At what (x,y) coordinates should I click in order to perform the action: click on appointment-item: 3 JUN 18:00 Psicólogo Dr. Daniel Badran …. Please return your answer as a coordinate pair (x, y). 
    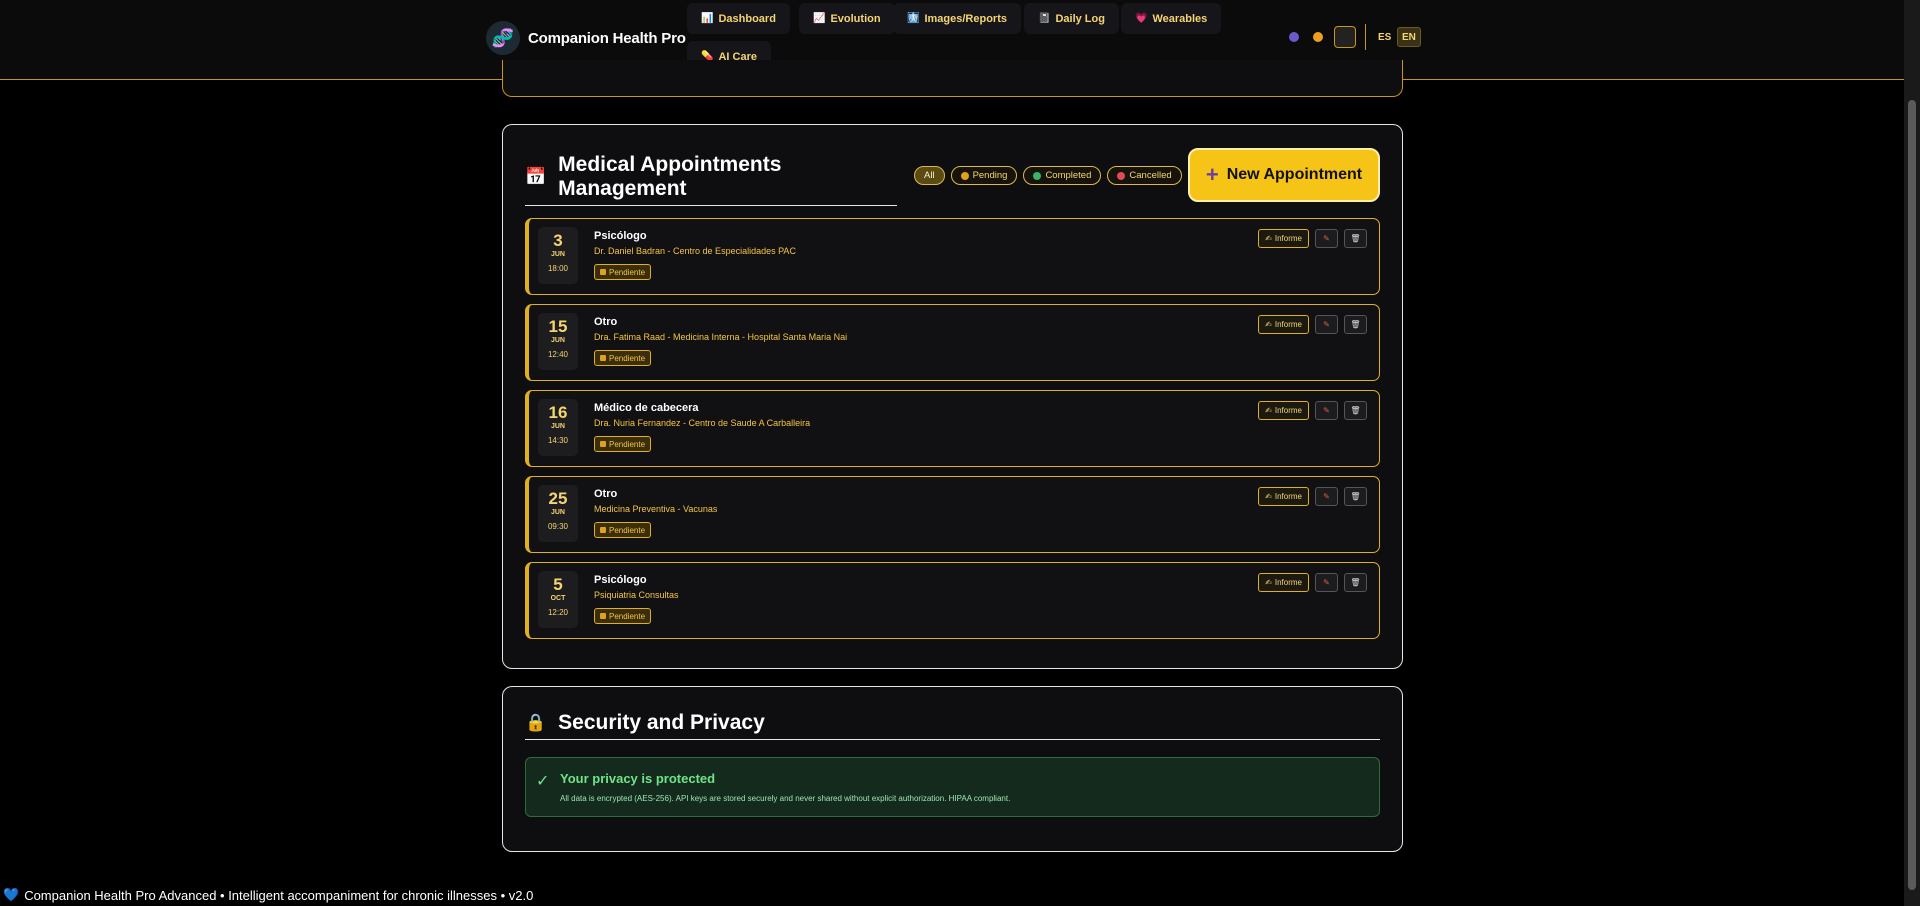
    Looking at the image, I should click on (952, 256).